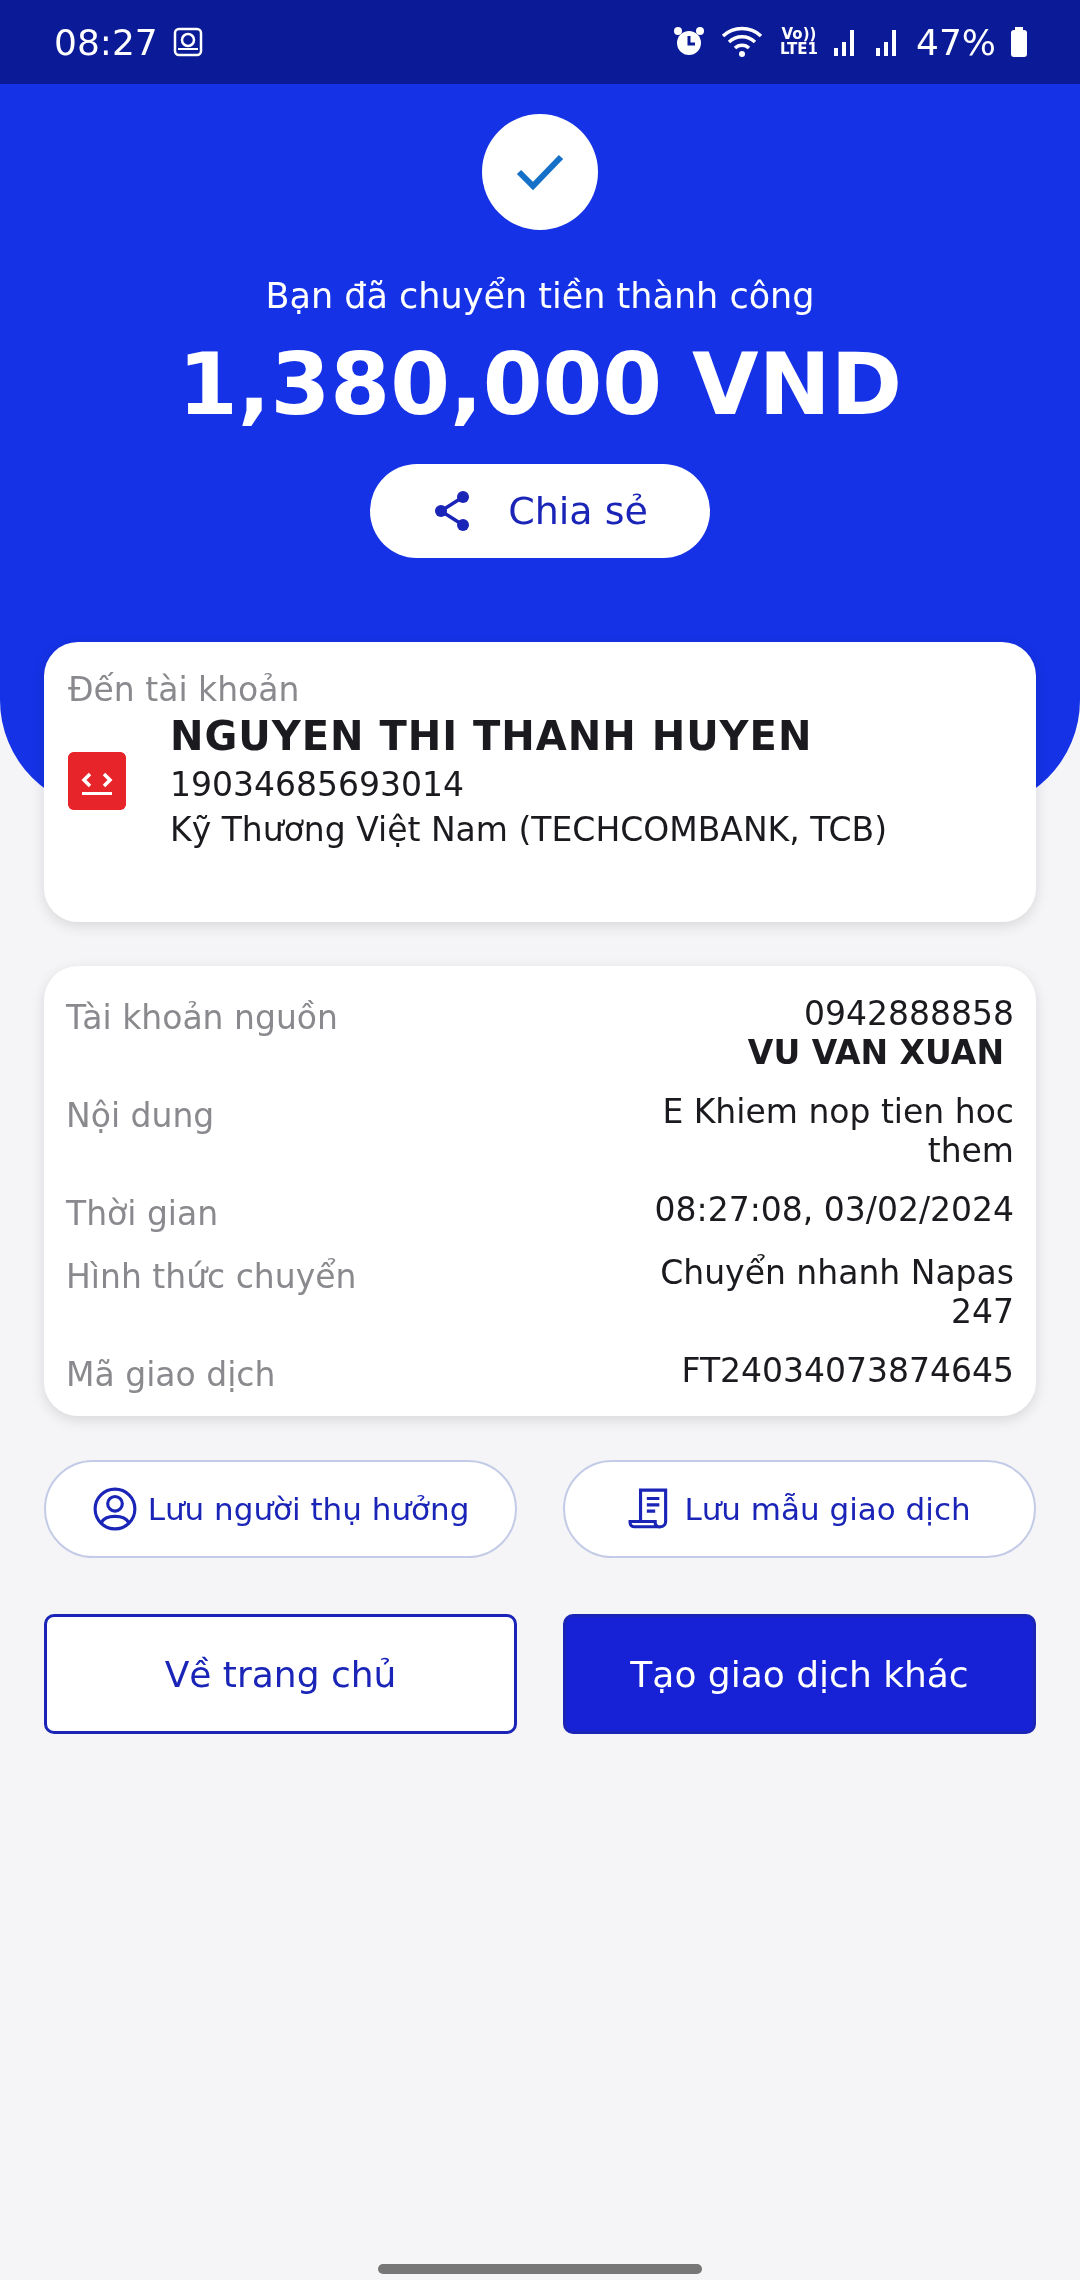 This screenshot has width=1080, height=2280. Describe the element at coordinates (540, 2269) in the screenshot. I see `home-indicator` at that location.